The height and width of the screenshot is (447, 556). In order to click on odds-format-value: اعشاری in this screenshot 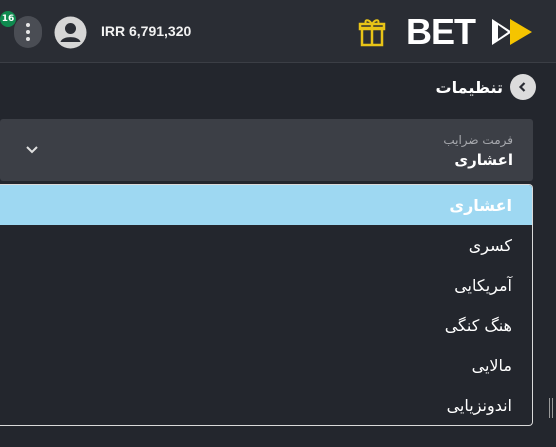, I will do `click(483, 160)`.